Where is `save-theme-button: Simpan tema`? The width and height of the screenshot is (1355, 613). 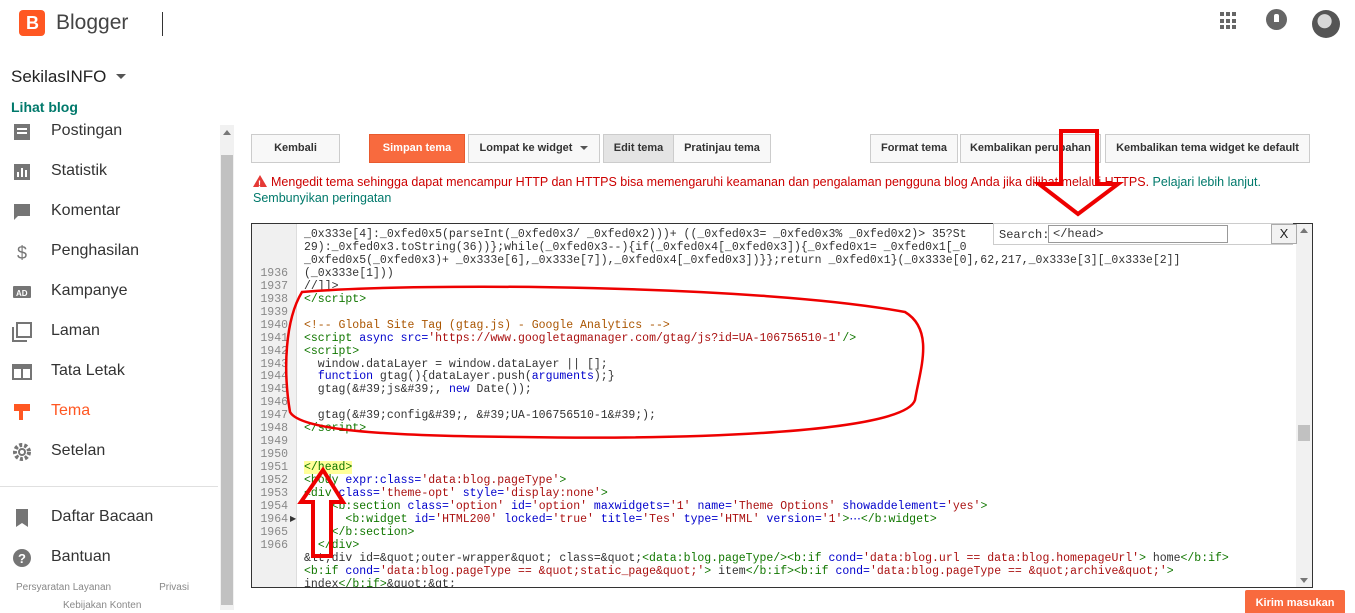
save-theme-button: Simpan tema is located at coordinates (417, 148).